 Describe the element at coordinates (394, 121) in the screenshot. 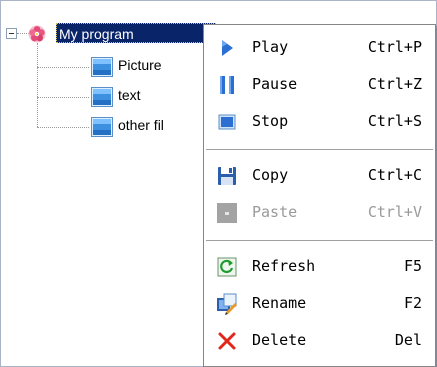

I see `menu-shortcut: Ctrl+S` at that location.